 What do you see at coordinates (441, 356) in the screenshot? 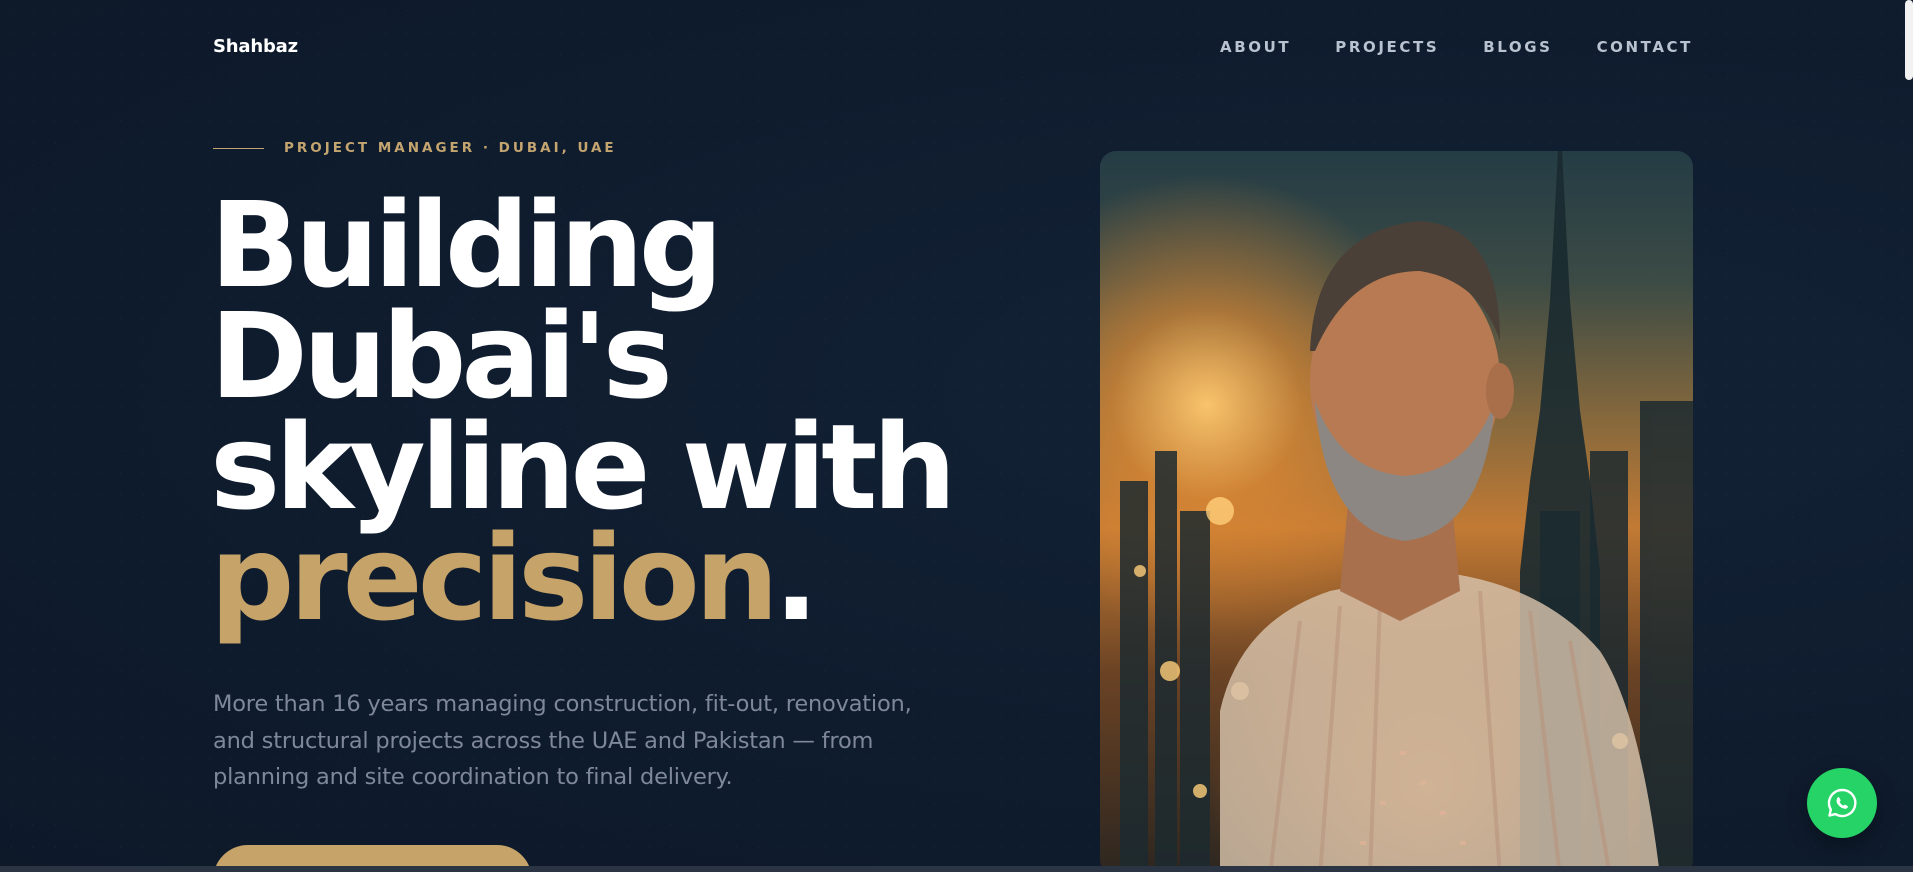
I see `headline-line-2: Dubai's` at bounding box center [441, 356].